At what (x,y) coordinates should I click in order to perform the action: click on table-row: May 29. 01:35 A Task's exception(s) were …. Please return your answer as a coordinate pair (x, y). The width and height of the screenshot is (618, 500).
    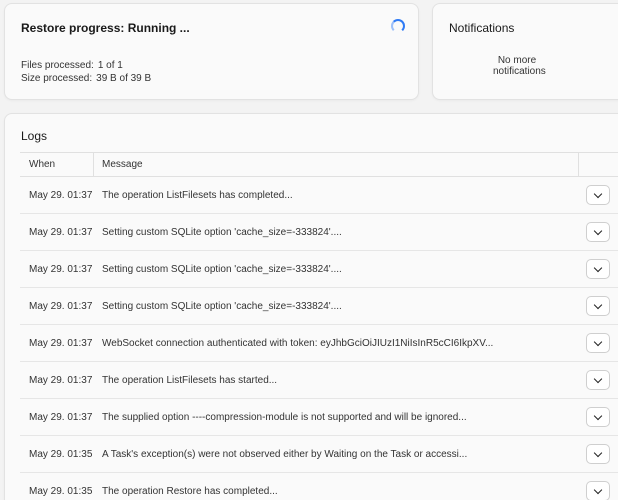
    Looking at the image, I should click on (319, 454).